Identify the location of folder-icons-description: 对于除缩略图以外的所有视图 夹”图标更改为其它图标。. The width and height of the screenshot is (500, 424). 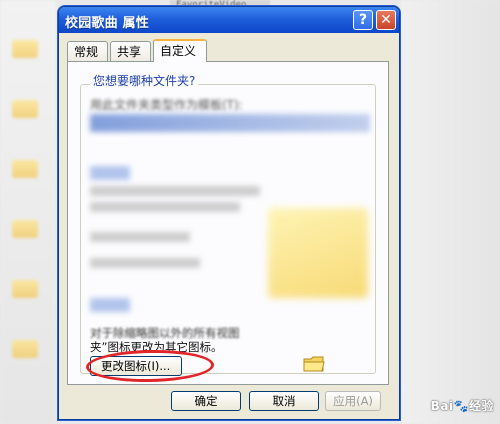
(210, 340).